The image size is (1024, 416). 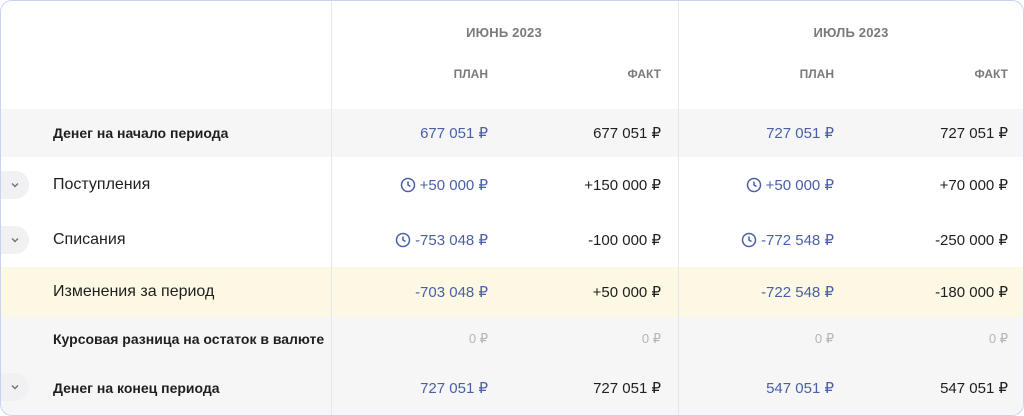 I want to click on cell-jun-plan: +50 000 ₽, so click(x=403, y=185).